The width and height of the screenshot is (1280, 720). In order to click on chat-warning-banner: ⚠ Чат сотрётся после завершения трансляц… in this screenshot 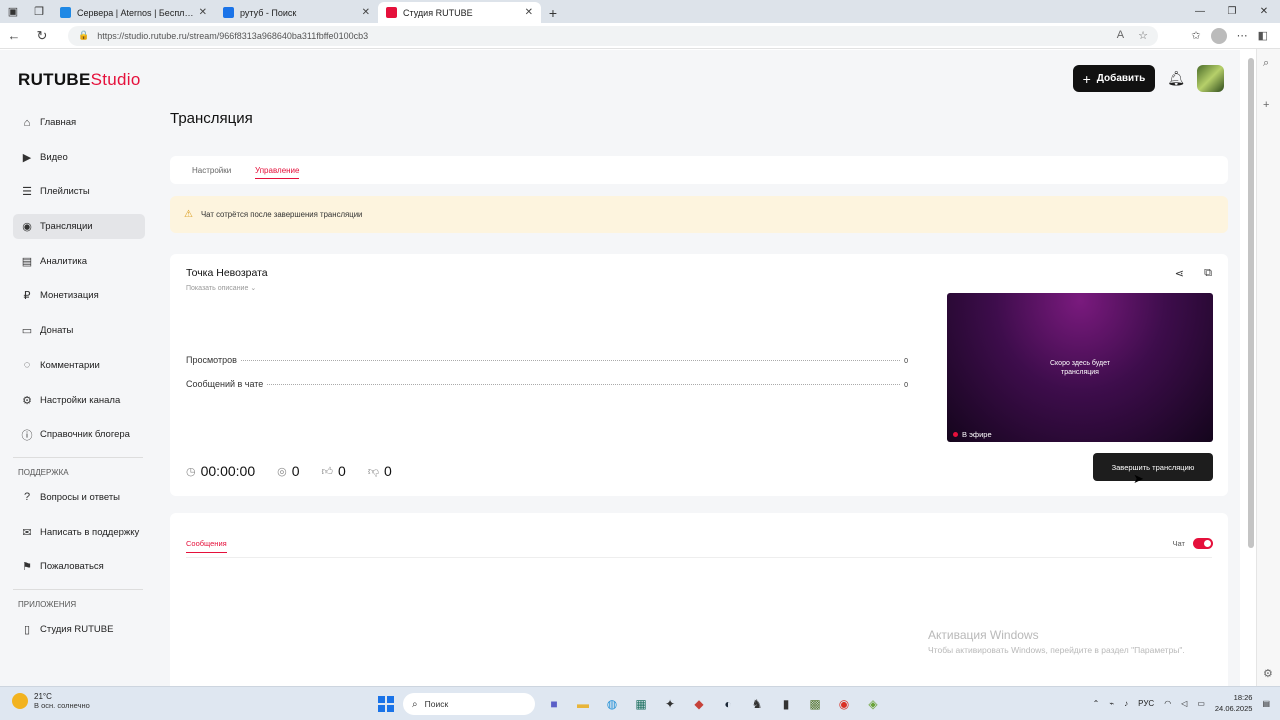, I will do `click(699, 214)`.